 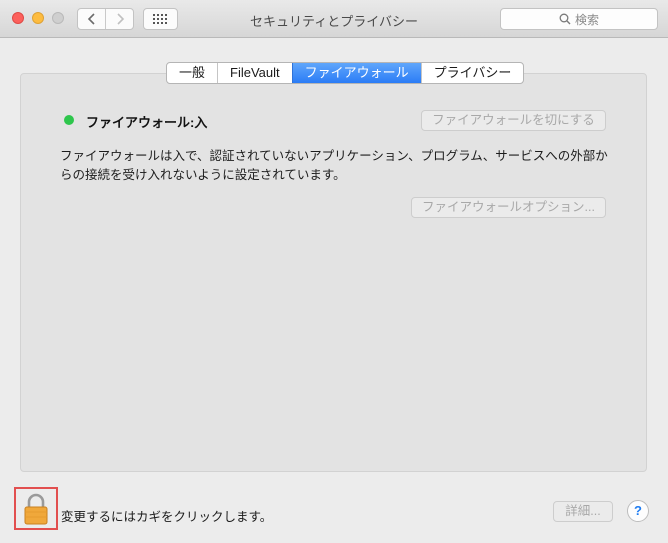 What do you see at coordinates (472, 73) in the screenshot?
I see `tab-privacy: プライバシー` at bounding box center [472, 73].